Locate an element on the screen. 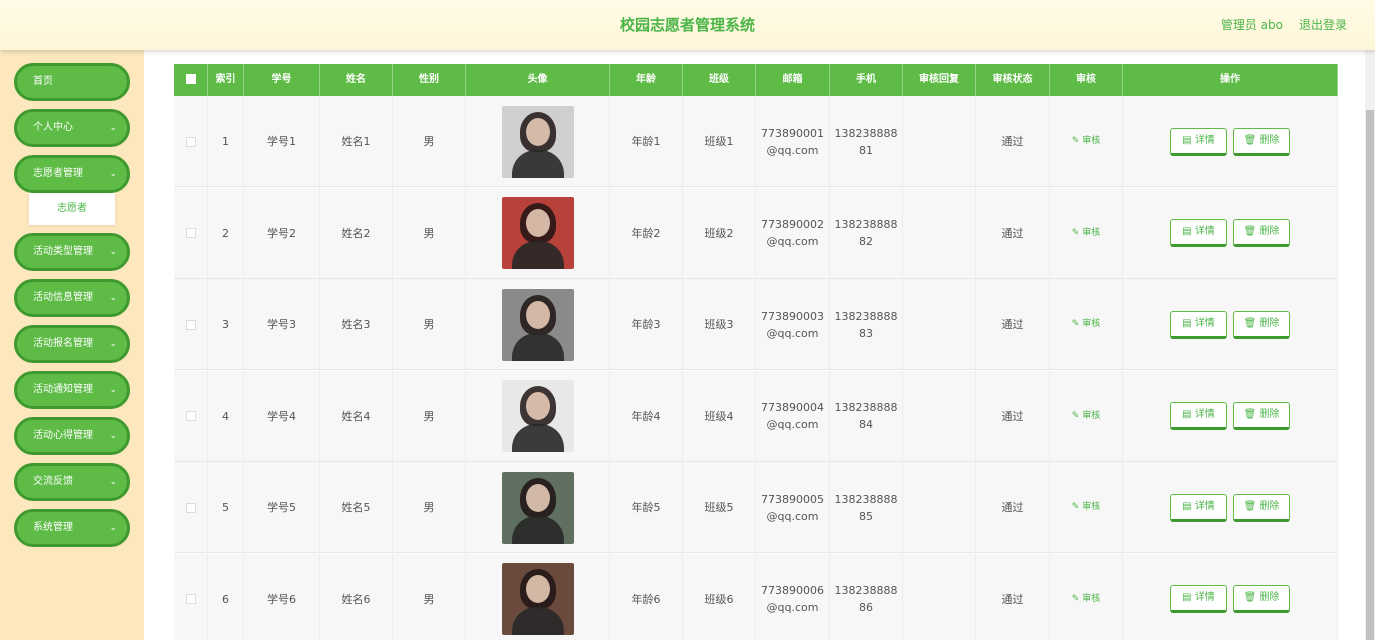  sidebar-item-0: 首页 is located at coordinates (72, 82).